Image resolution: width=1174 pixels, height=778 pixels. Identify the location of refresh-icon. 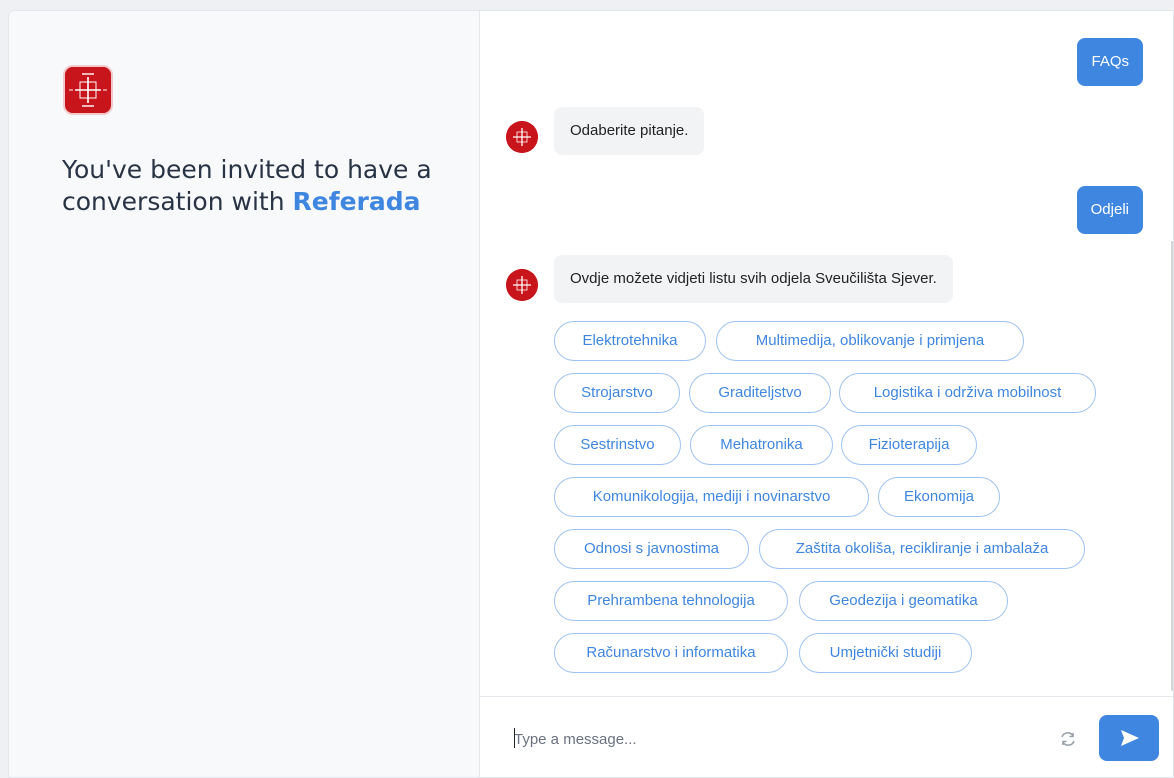
(1068, 739).